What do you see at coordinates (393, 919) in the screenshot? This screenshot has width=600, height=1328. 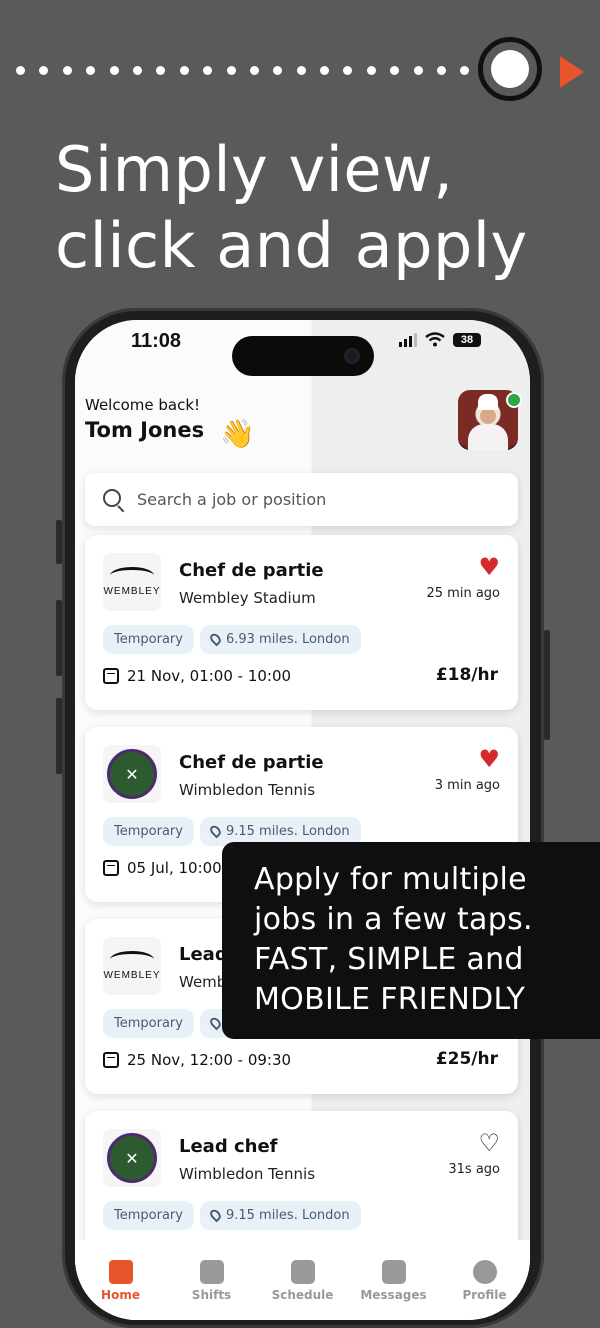 I see `promo-line-2: jobs in a few taps.` at bounding box center [393, 919].